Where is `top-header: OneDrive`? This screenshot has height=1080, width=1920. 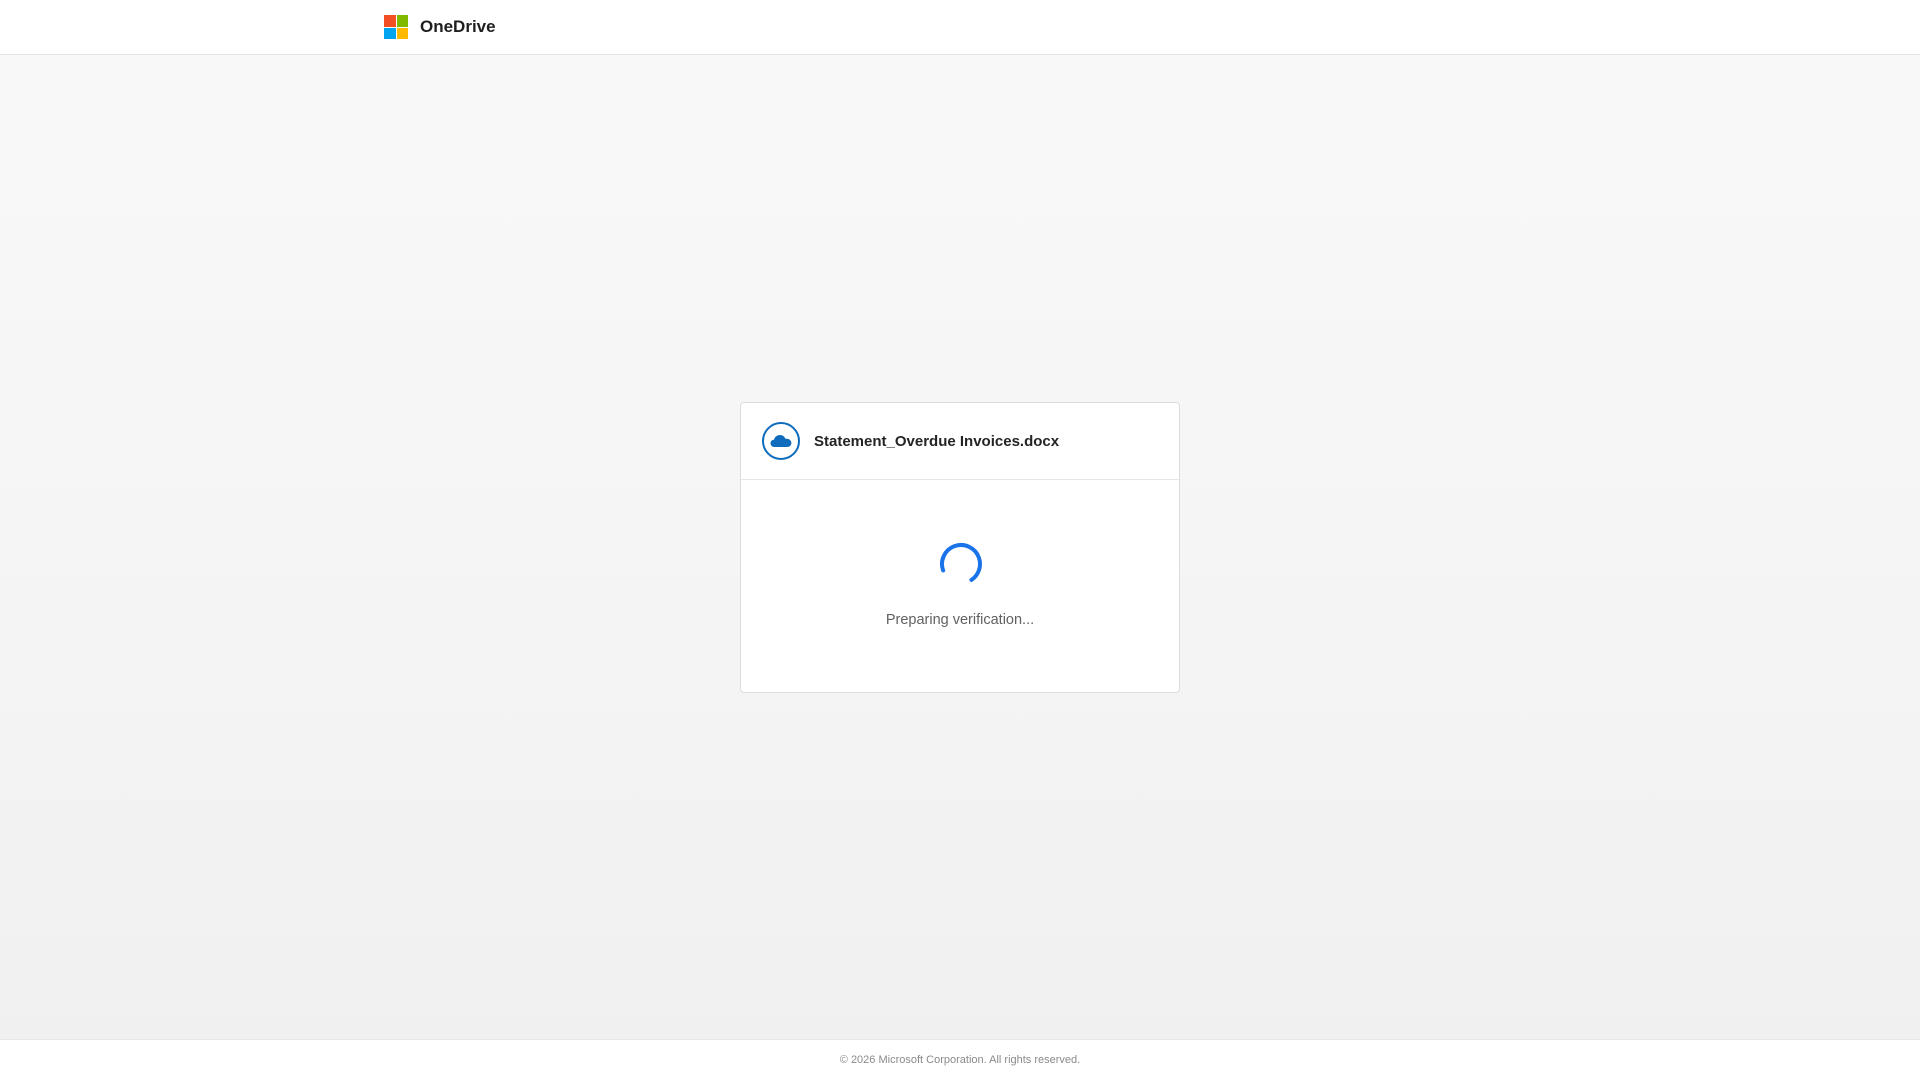
top-header: OneDrive is located at coordinates (960, 27).